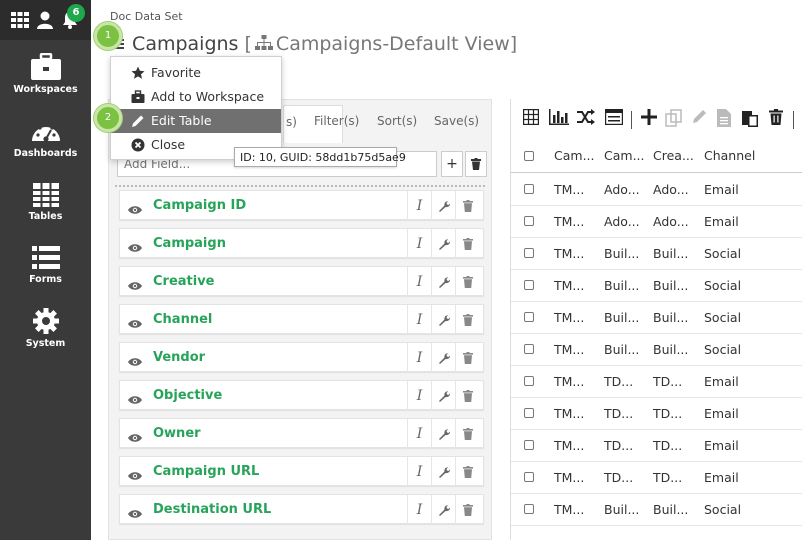 The width and height of the screenshot is (802, 540). Describe the element at coordinates (301, 433) in the screenshot. I see `field-row: Owner I` at that location.